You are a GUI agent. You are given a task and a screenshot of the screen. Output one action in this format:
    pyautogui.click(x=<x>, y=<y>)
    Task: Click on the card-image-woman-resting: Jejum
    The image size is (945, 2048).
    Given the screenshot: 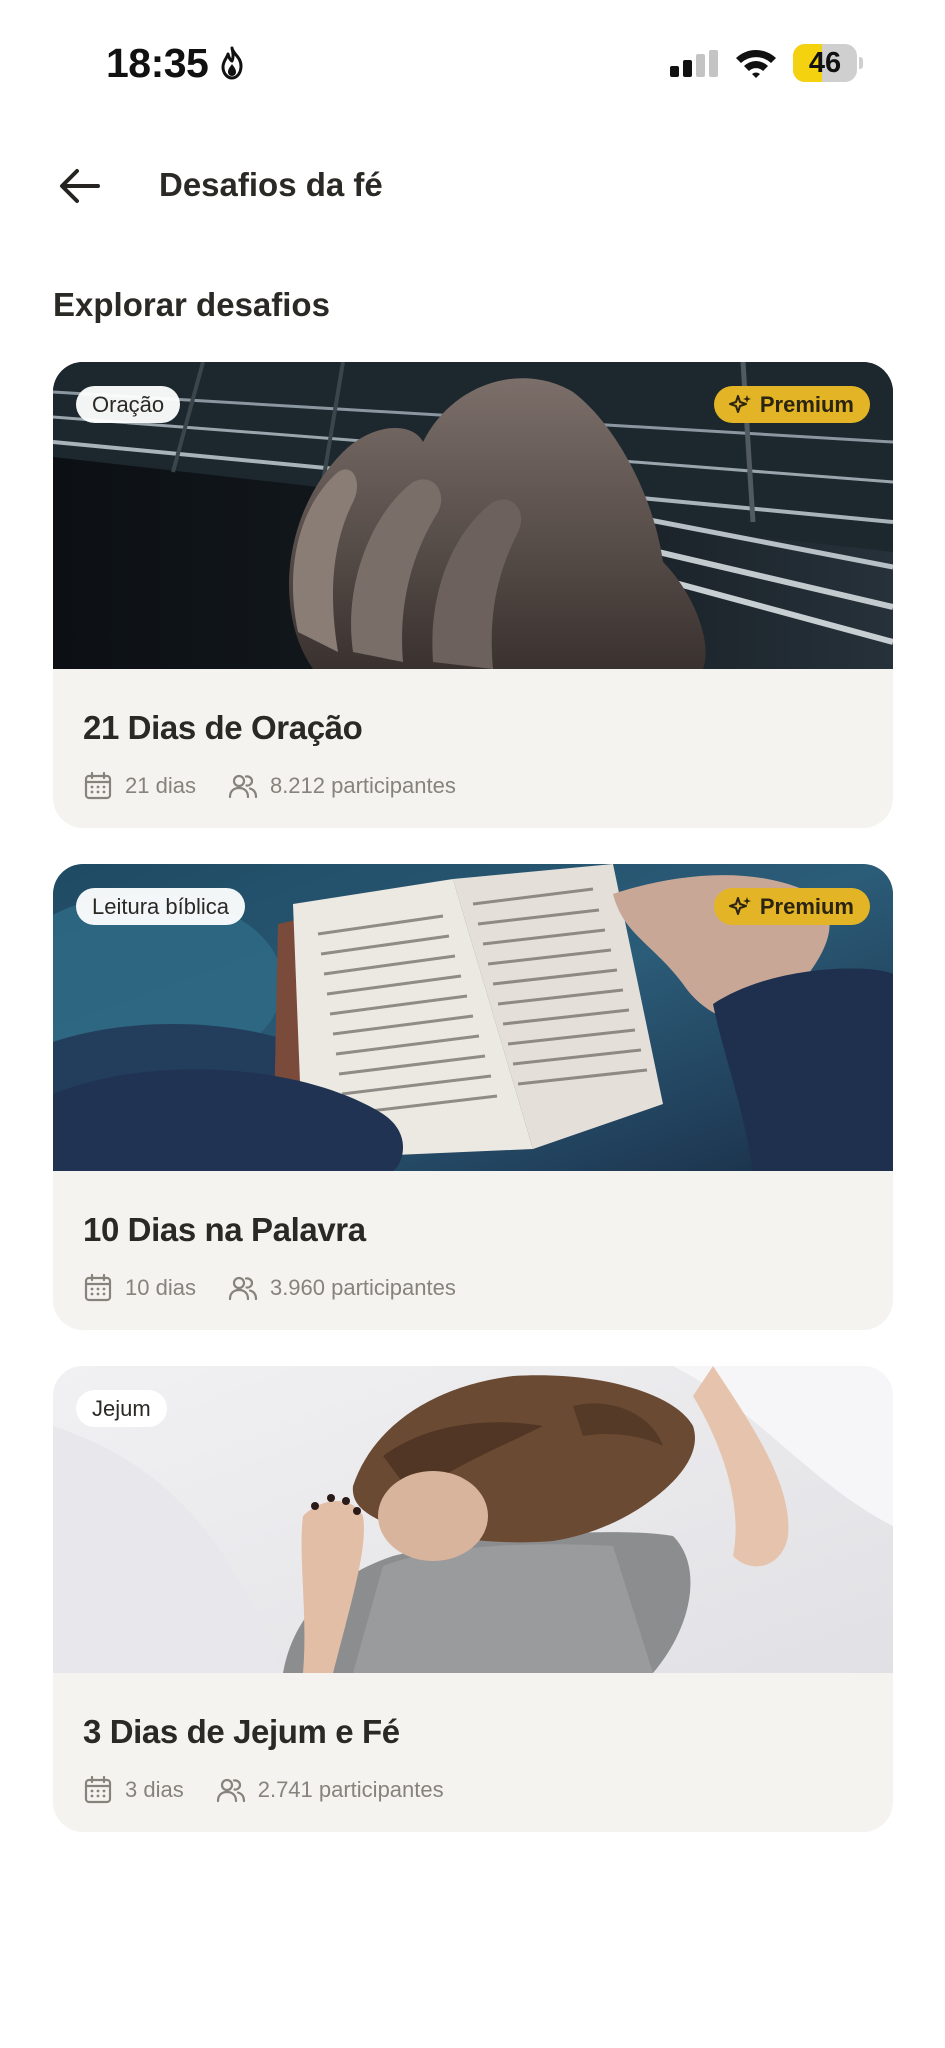 What is the action you would take?
    pyautogui.click(x=473, y=1519)
    